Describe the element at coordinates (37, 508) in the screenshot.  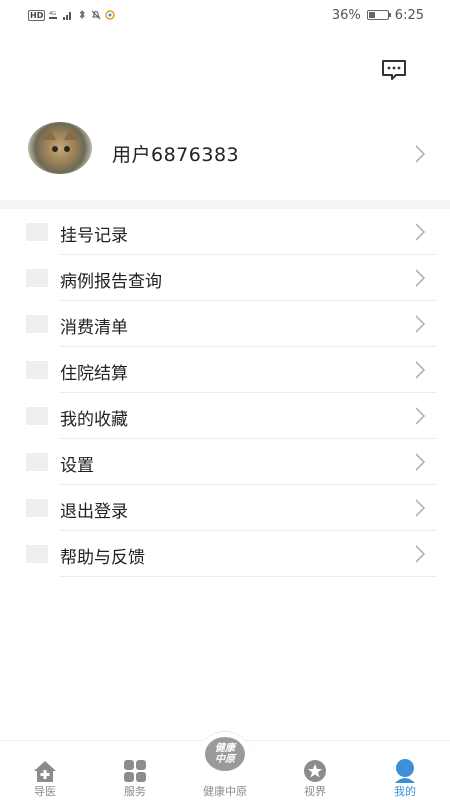
I see `logout-icon` at that location.